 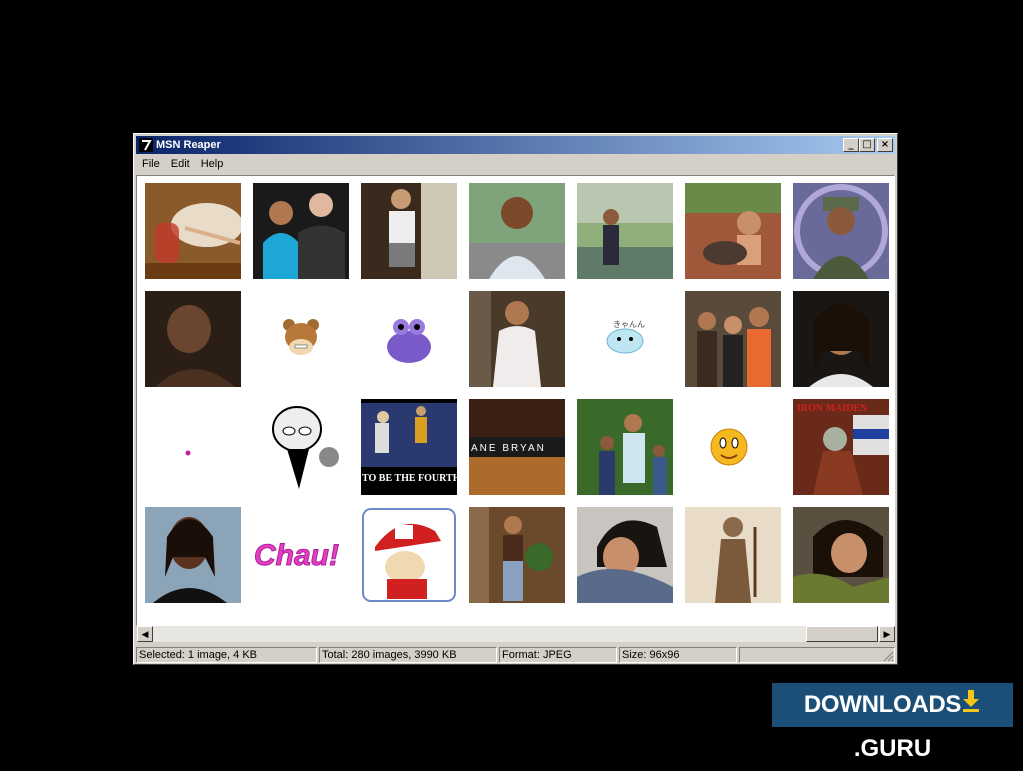 I want to click on thumbnail-woman-tree-photo, so click(x=517, y=339).